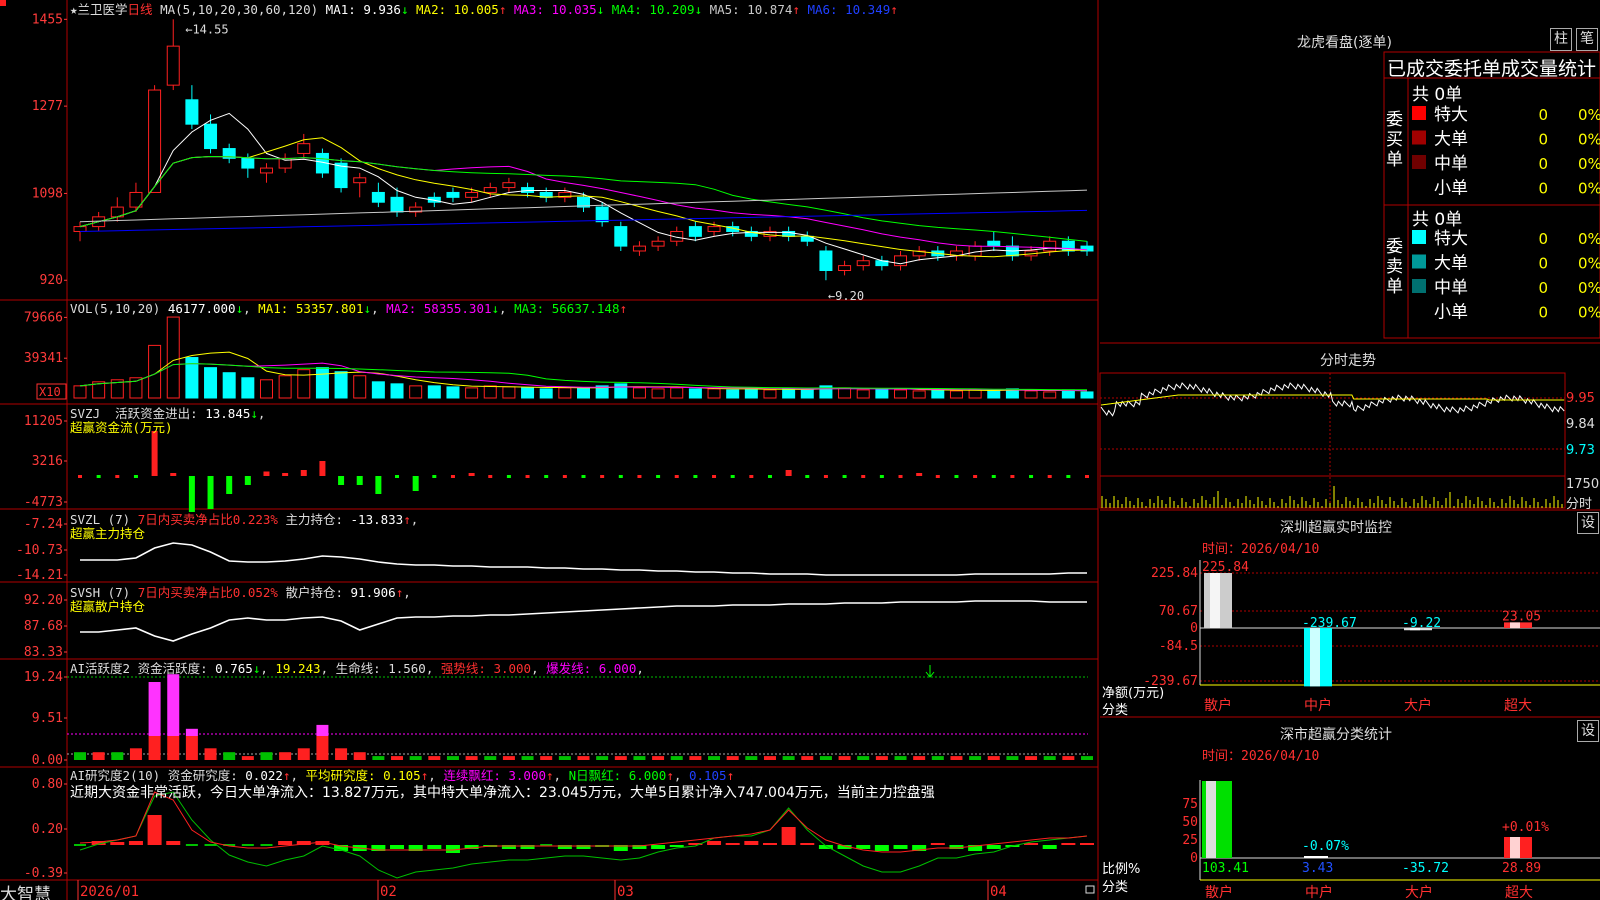  What do you see at coordinates (930, 671) in the screenshot?
I see `ai1-arrow-down-icon` at bounding box center [930, 671].